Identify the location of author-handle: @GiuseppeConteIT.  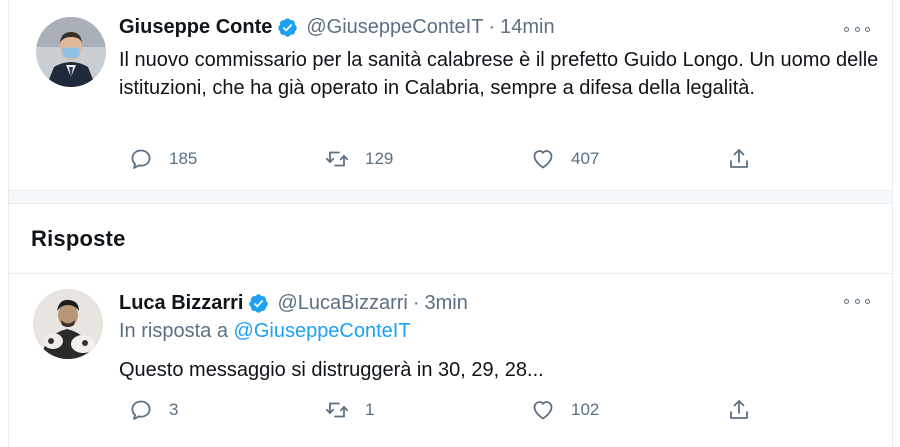
(394, 27).